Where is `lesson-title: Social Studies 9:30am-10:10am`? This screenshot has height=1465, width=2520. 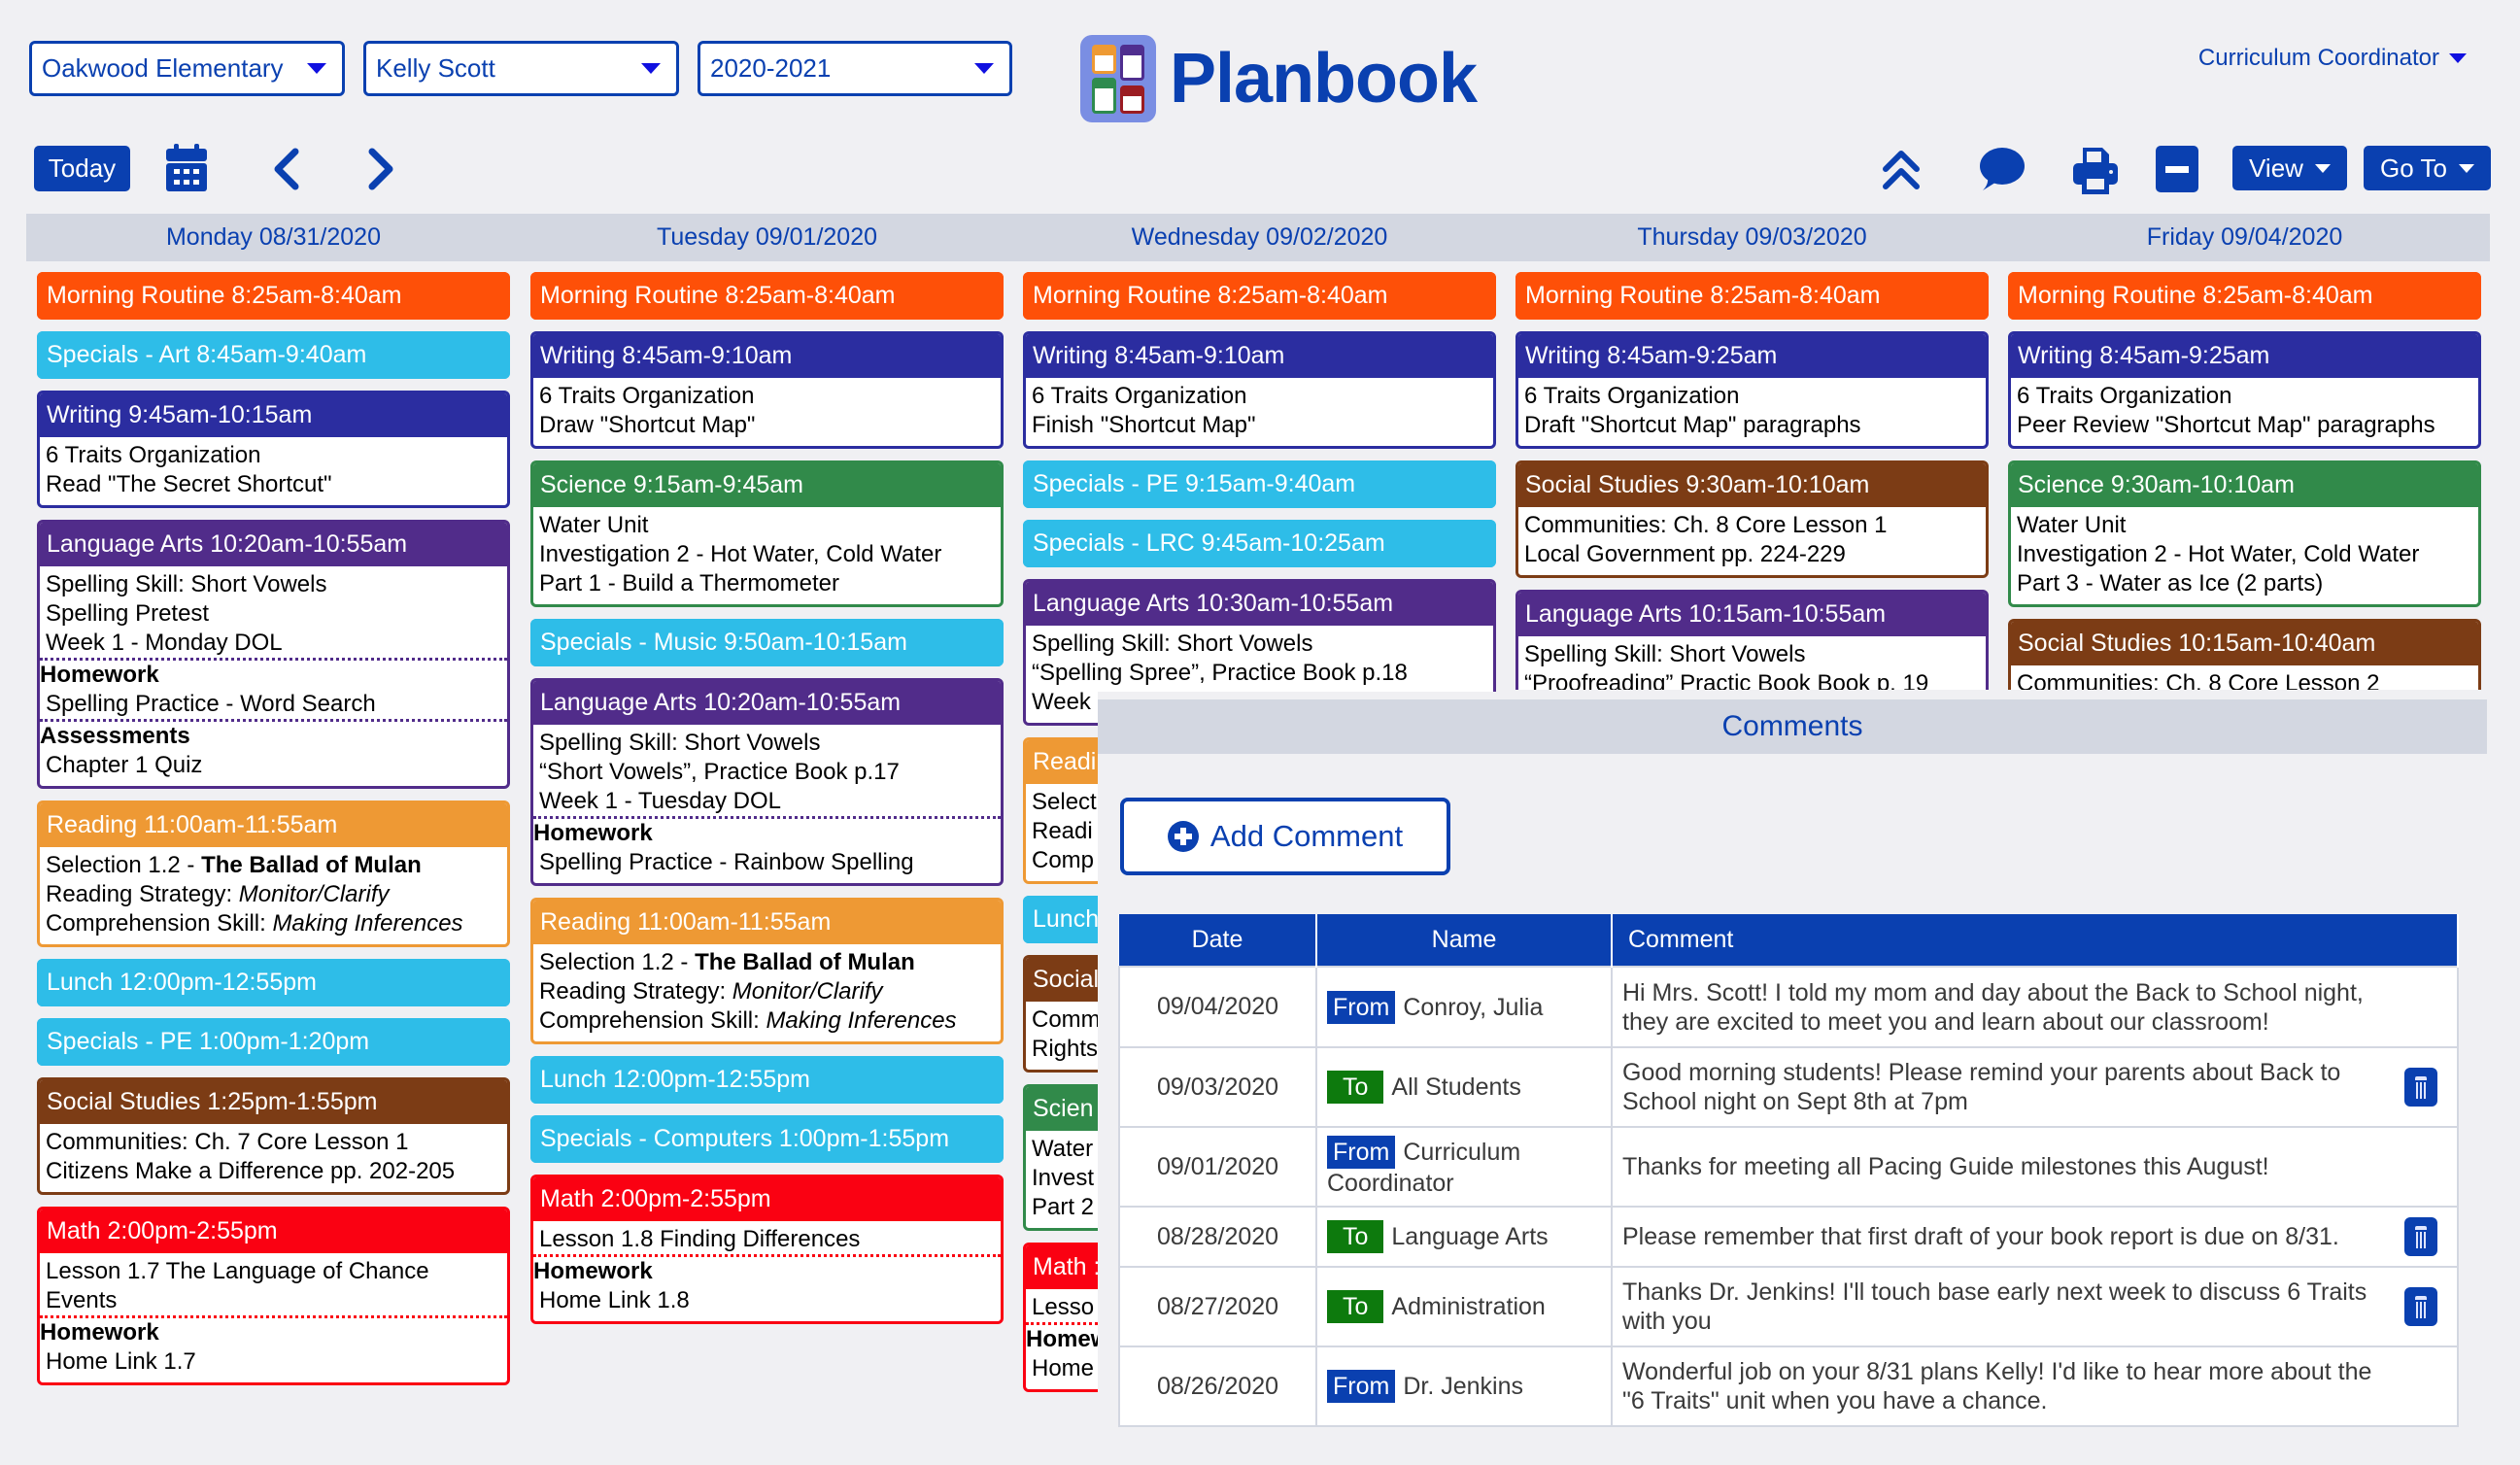
lesson-title: Social Studies 9:30am-10:10am is located at coordinates (1752, 485).